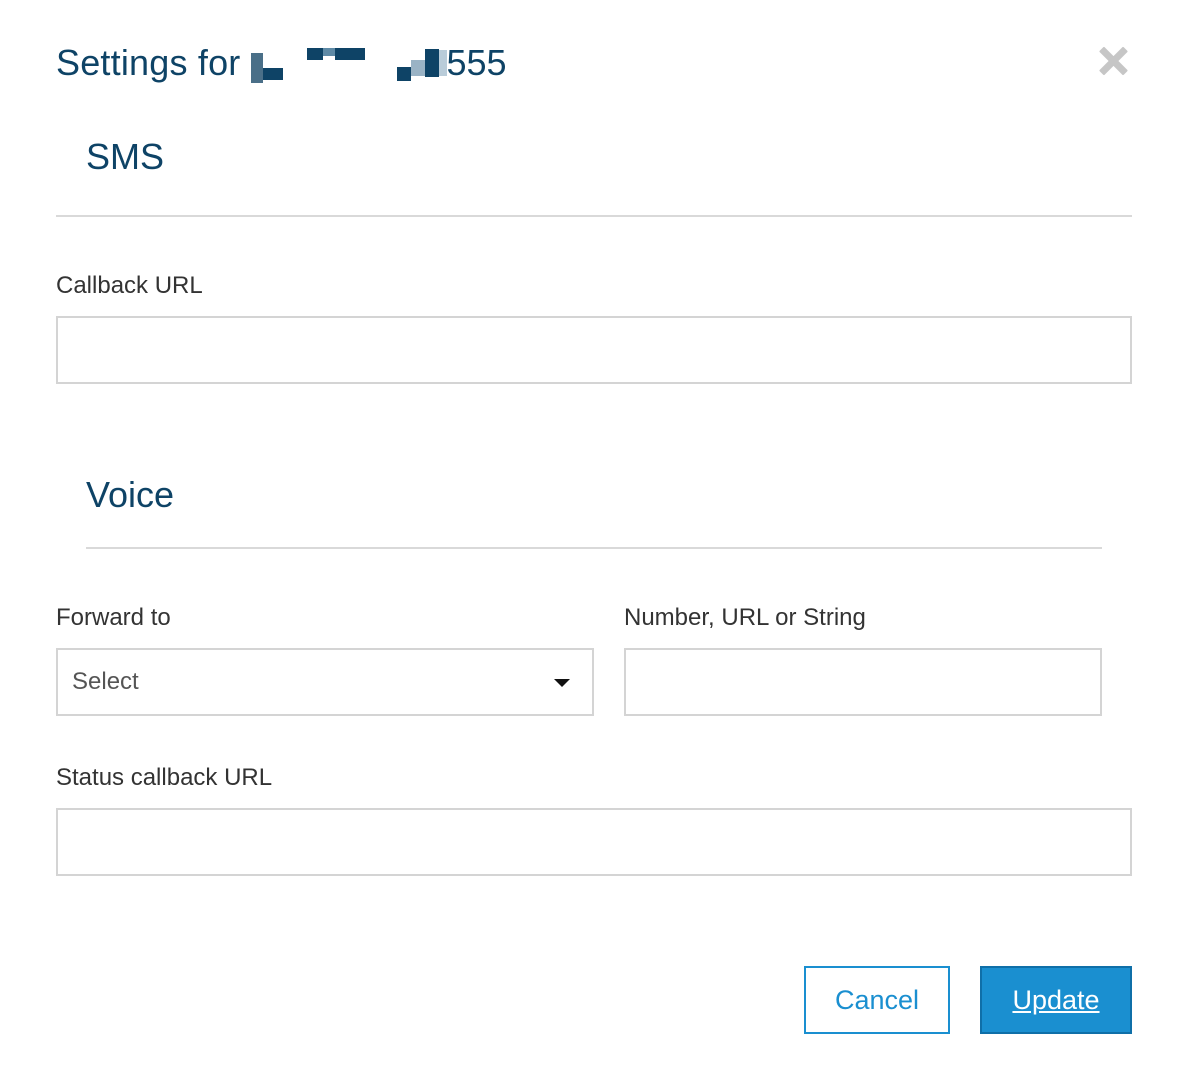  I want to click on chevron-down-icon, so click(562, 683).